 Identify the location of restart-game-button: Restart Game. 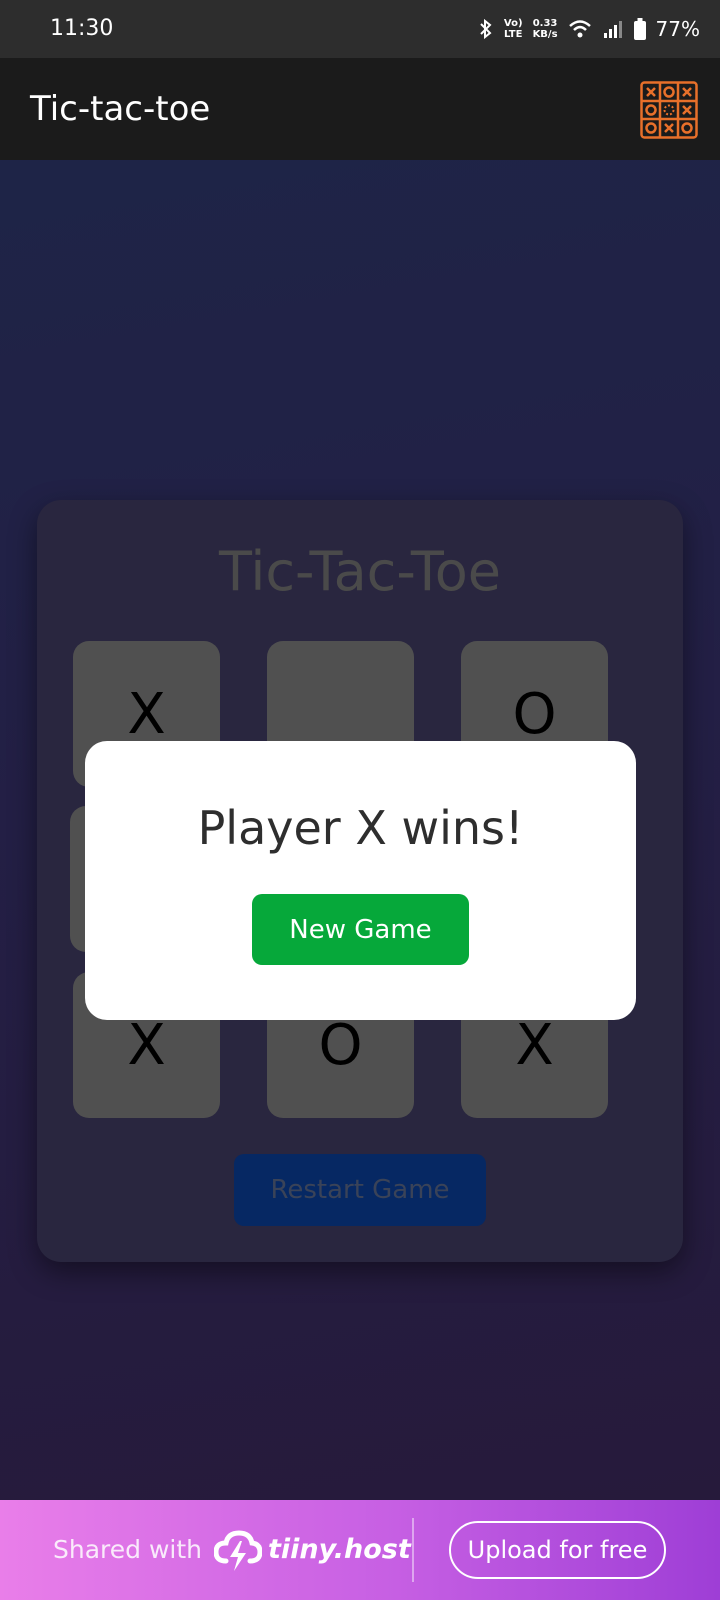
(360, 1190).